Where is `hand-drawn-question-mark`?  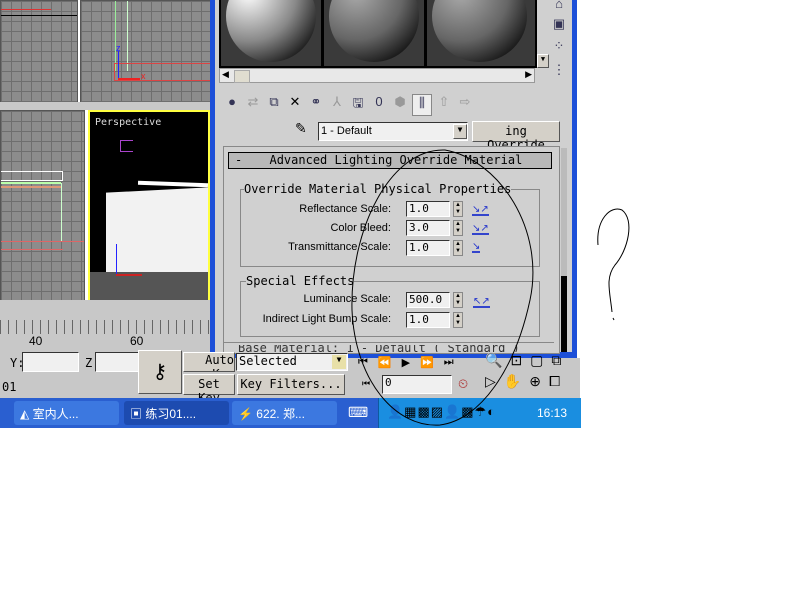
hand-drawn-question-mark is located at coordinates (613, 264).